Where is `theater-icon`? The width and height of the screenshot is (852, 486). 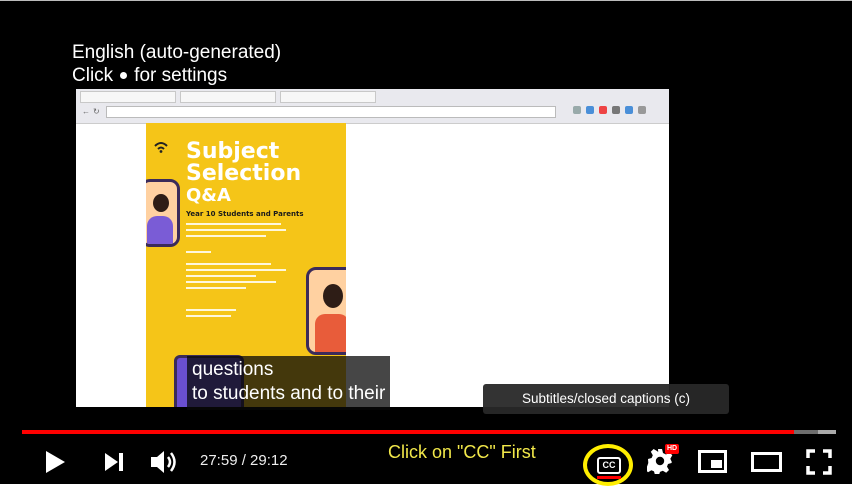 theater-icon is located at coordinates (767, 462).